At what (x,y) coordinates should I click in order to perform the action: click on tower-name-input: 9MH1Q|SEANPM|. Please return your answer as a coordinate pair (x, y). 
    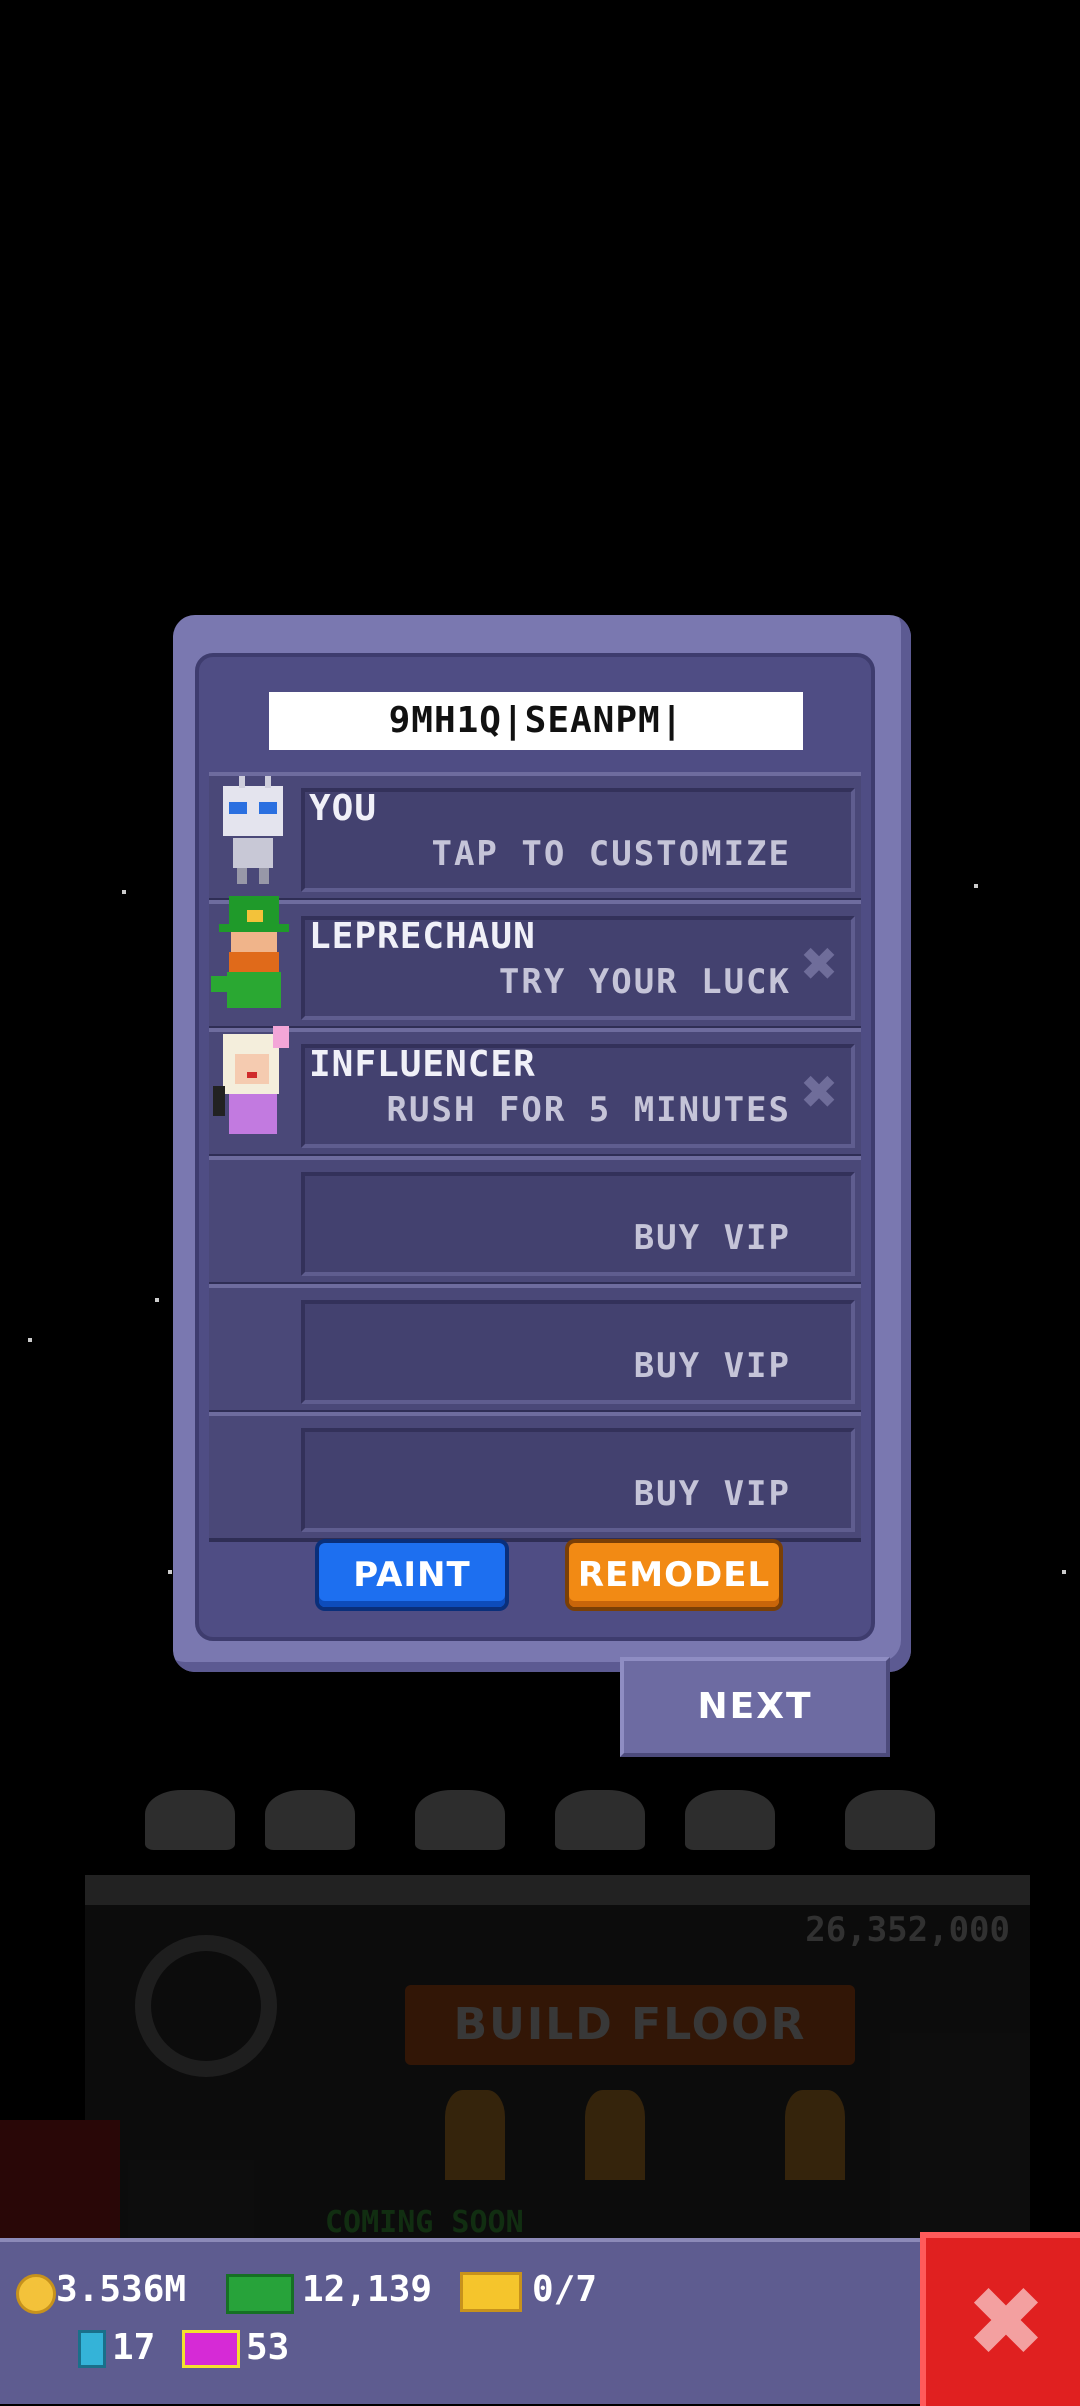
    Looking at the image, I should click on (536, 721).